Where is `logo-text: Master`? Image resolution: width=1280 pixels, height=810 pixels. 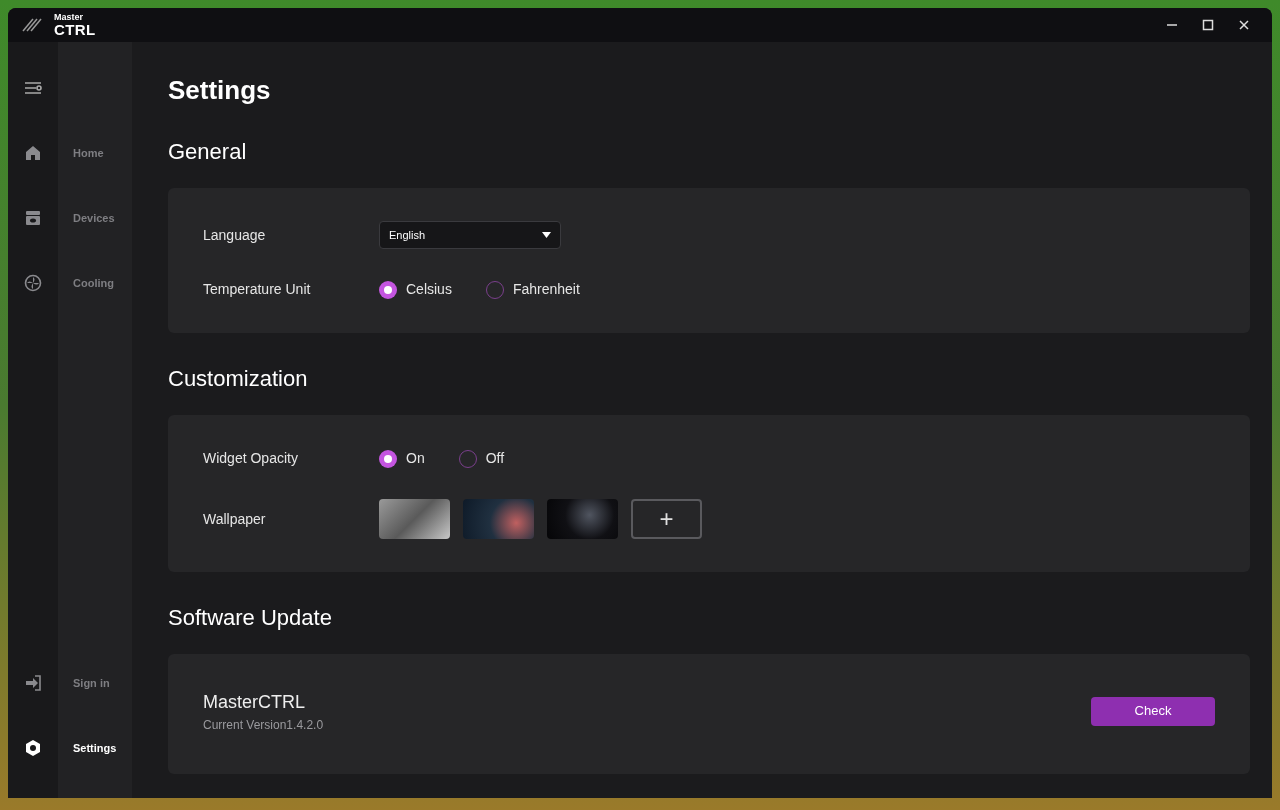 logo-text: Master is located at coordinates (69, 17).